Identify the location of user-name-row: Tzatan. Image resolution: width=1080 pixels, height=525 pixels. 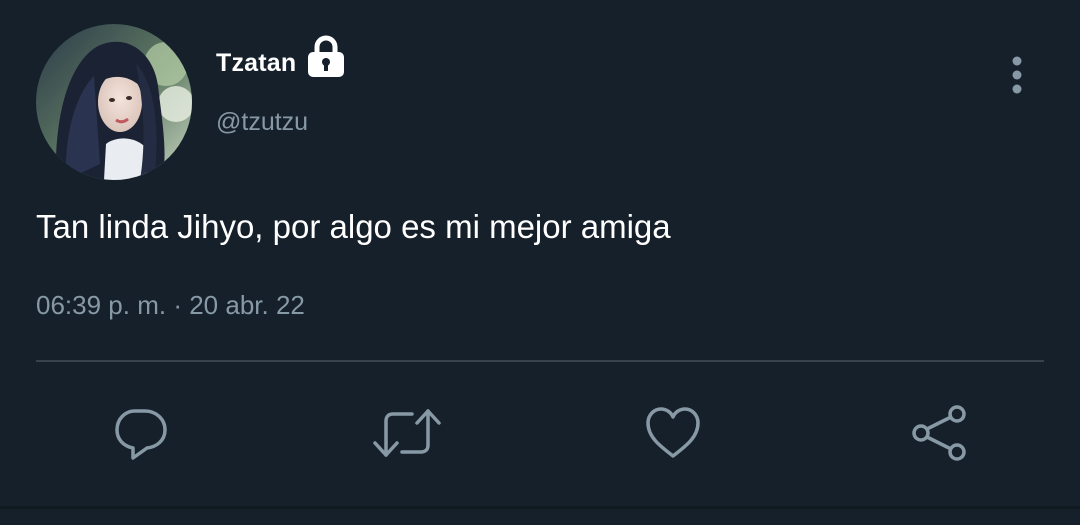
(281, 61).